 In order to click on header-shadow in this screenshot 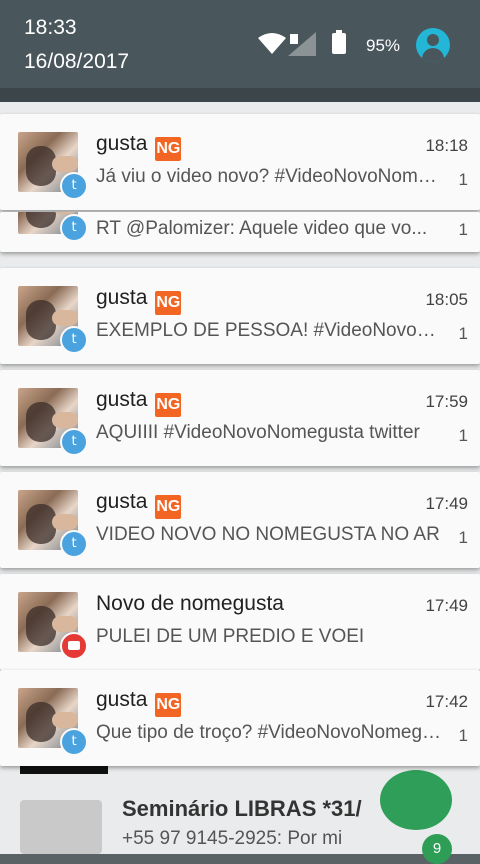, I will do `click(240, 95)`.